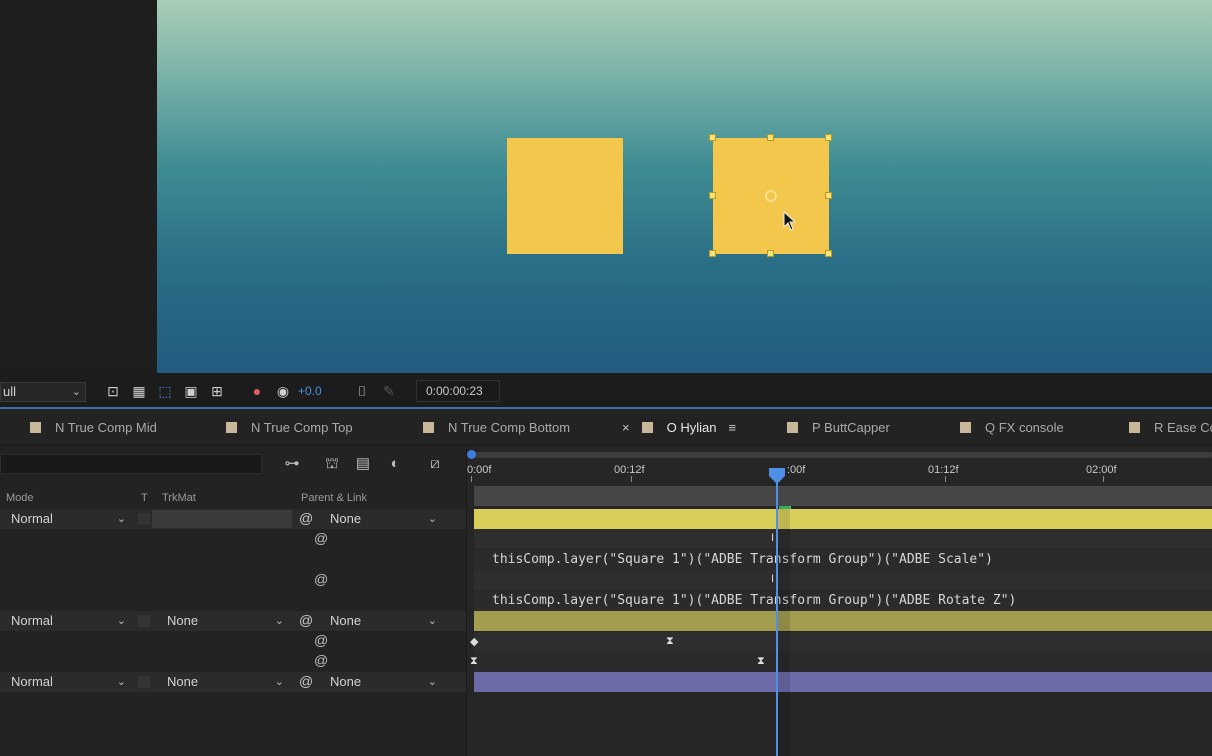 This screenshot has height=756, width=1212. I want to click on exposure-reset-icon: ◉, so click(283, 391).